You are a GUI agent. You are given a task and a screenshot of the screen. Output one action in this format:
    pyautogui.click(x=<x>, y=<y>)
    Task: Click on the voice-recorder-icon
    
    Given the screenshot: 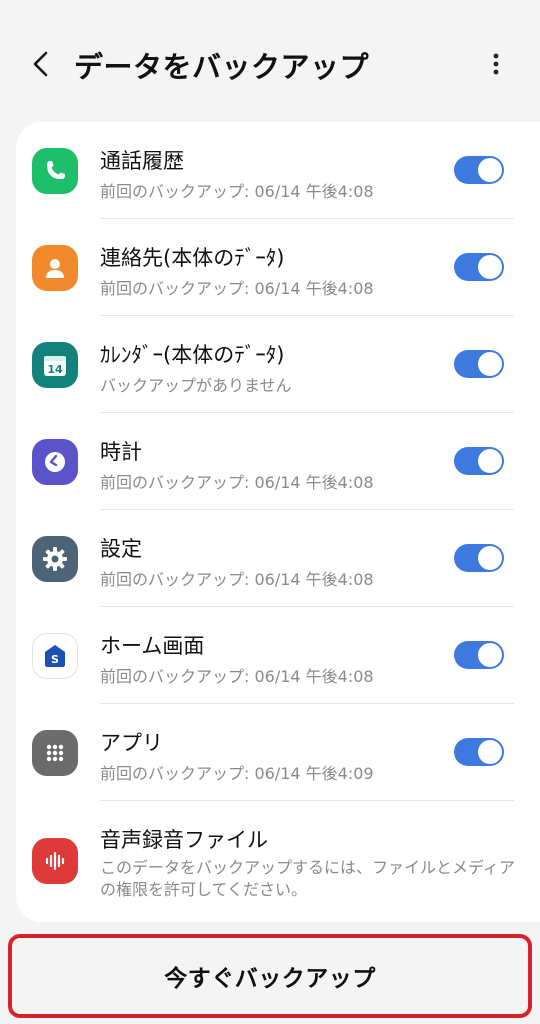 What is the action you would take?
    pyautogui.click(x=55, y=861)
    